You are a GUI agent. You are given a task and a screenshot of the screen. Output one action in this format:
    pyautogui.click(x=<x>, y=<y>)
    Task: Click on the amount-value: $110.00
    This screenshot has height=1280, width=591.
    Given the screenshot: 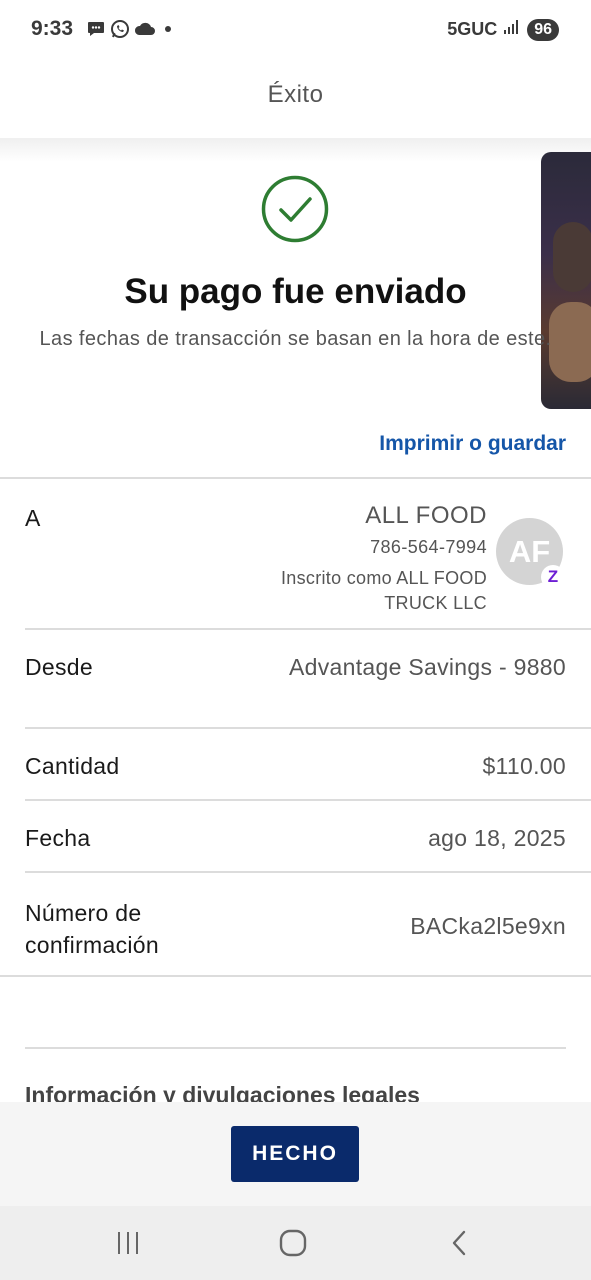 What is the action you would take?
    pyautogui.click(x=524, y=766)
    